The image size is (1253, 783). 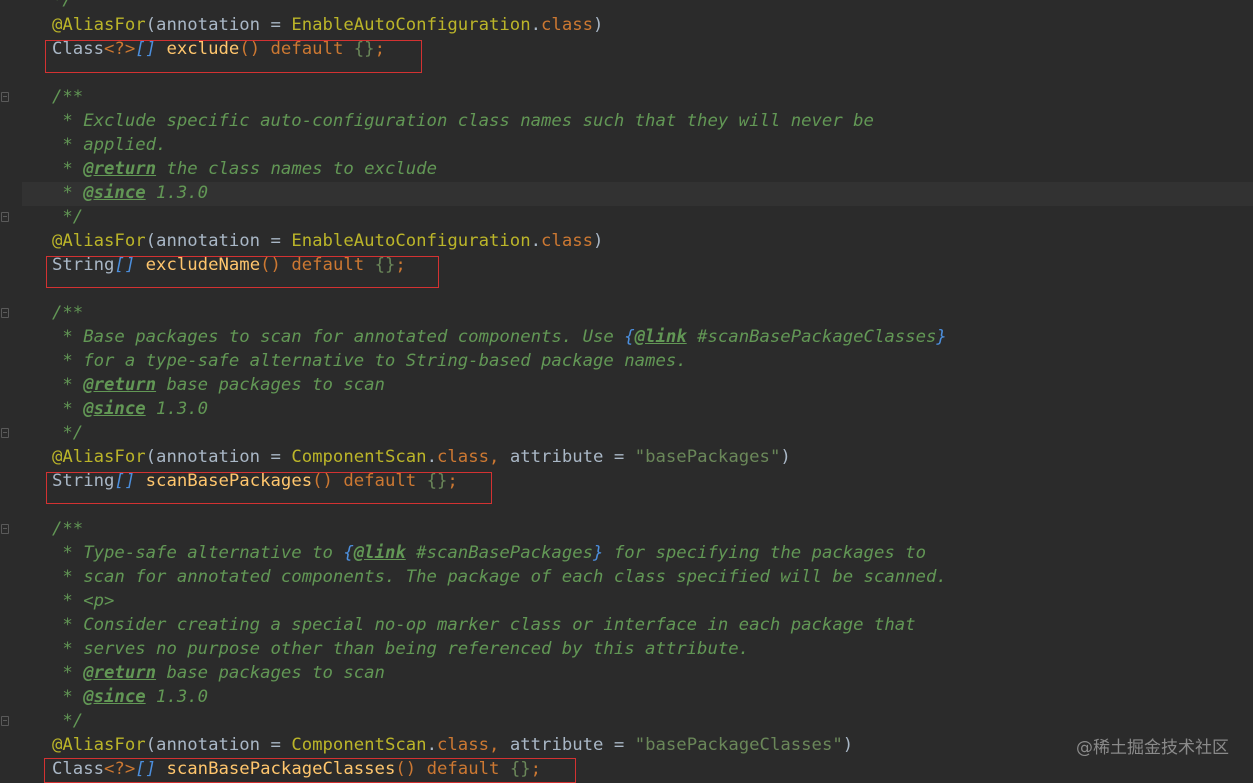 What do you see at coordinates (811, 337) in the screenshot?
I see `doc-link-target: #scanBasePackageClasses` at bounding box center [811, 337].